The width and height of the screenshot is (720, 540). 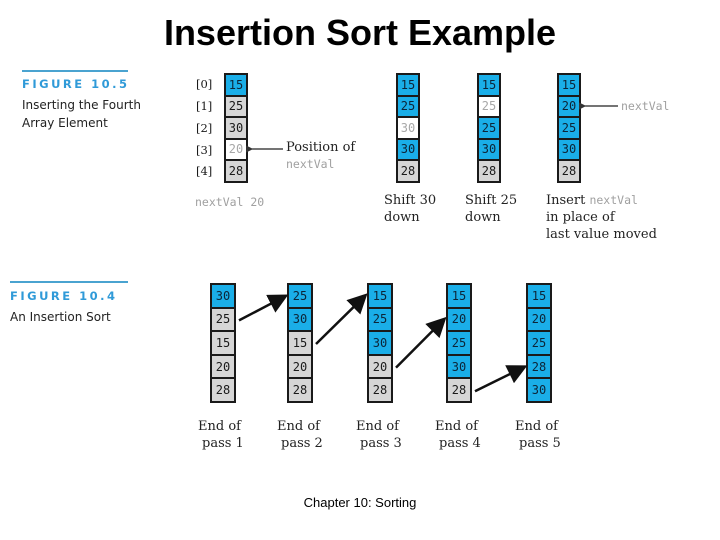 What do you see at coordinates (360, 502) in the screenshot?
I see `slide-footer: Chapter 10: Sorting` at bounding box center [360, 502].